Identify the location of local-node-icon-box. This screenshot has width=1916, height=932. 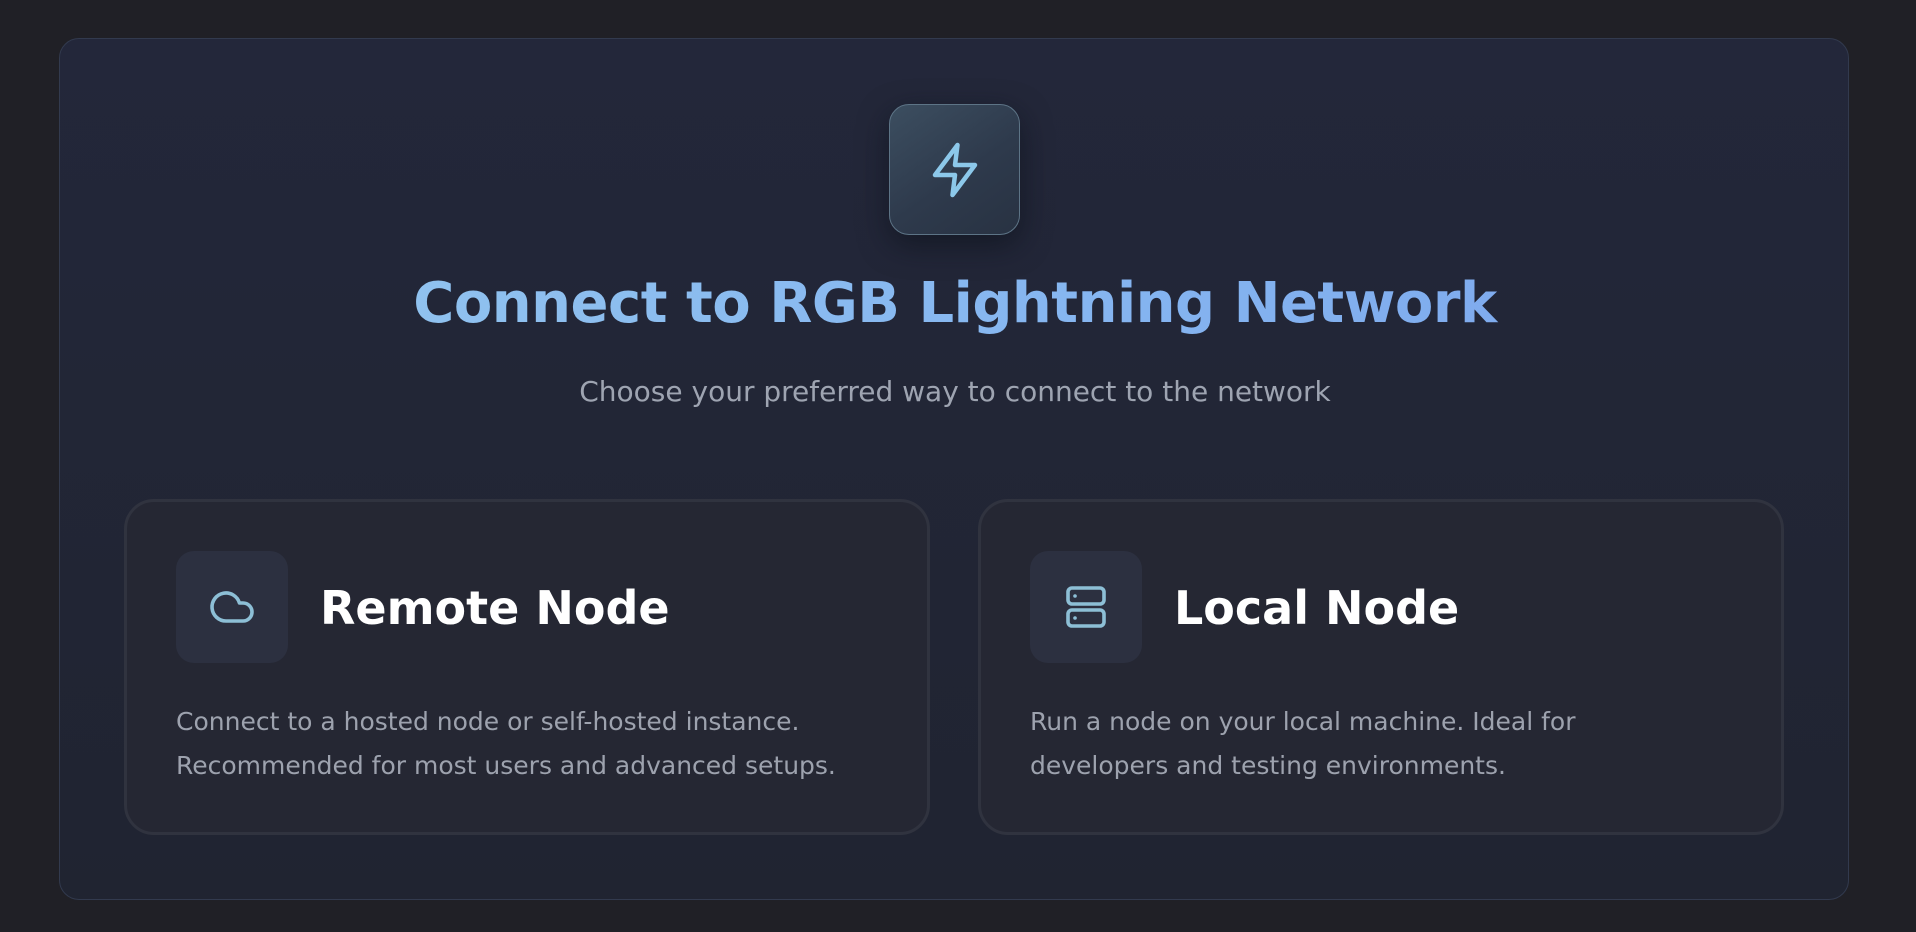
(1086, 607).